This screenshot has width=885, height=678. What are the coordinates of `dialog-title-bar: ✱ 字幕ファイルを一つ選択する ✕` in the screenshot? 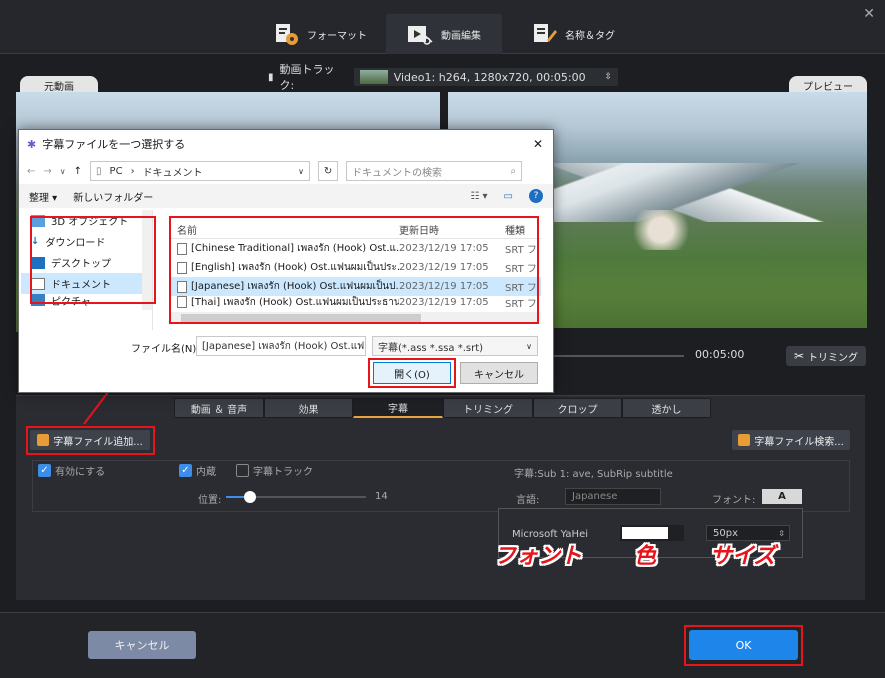 It's located at (286, 144).